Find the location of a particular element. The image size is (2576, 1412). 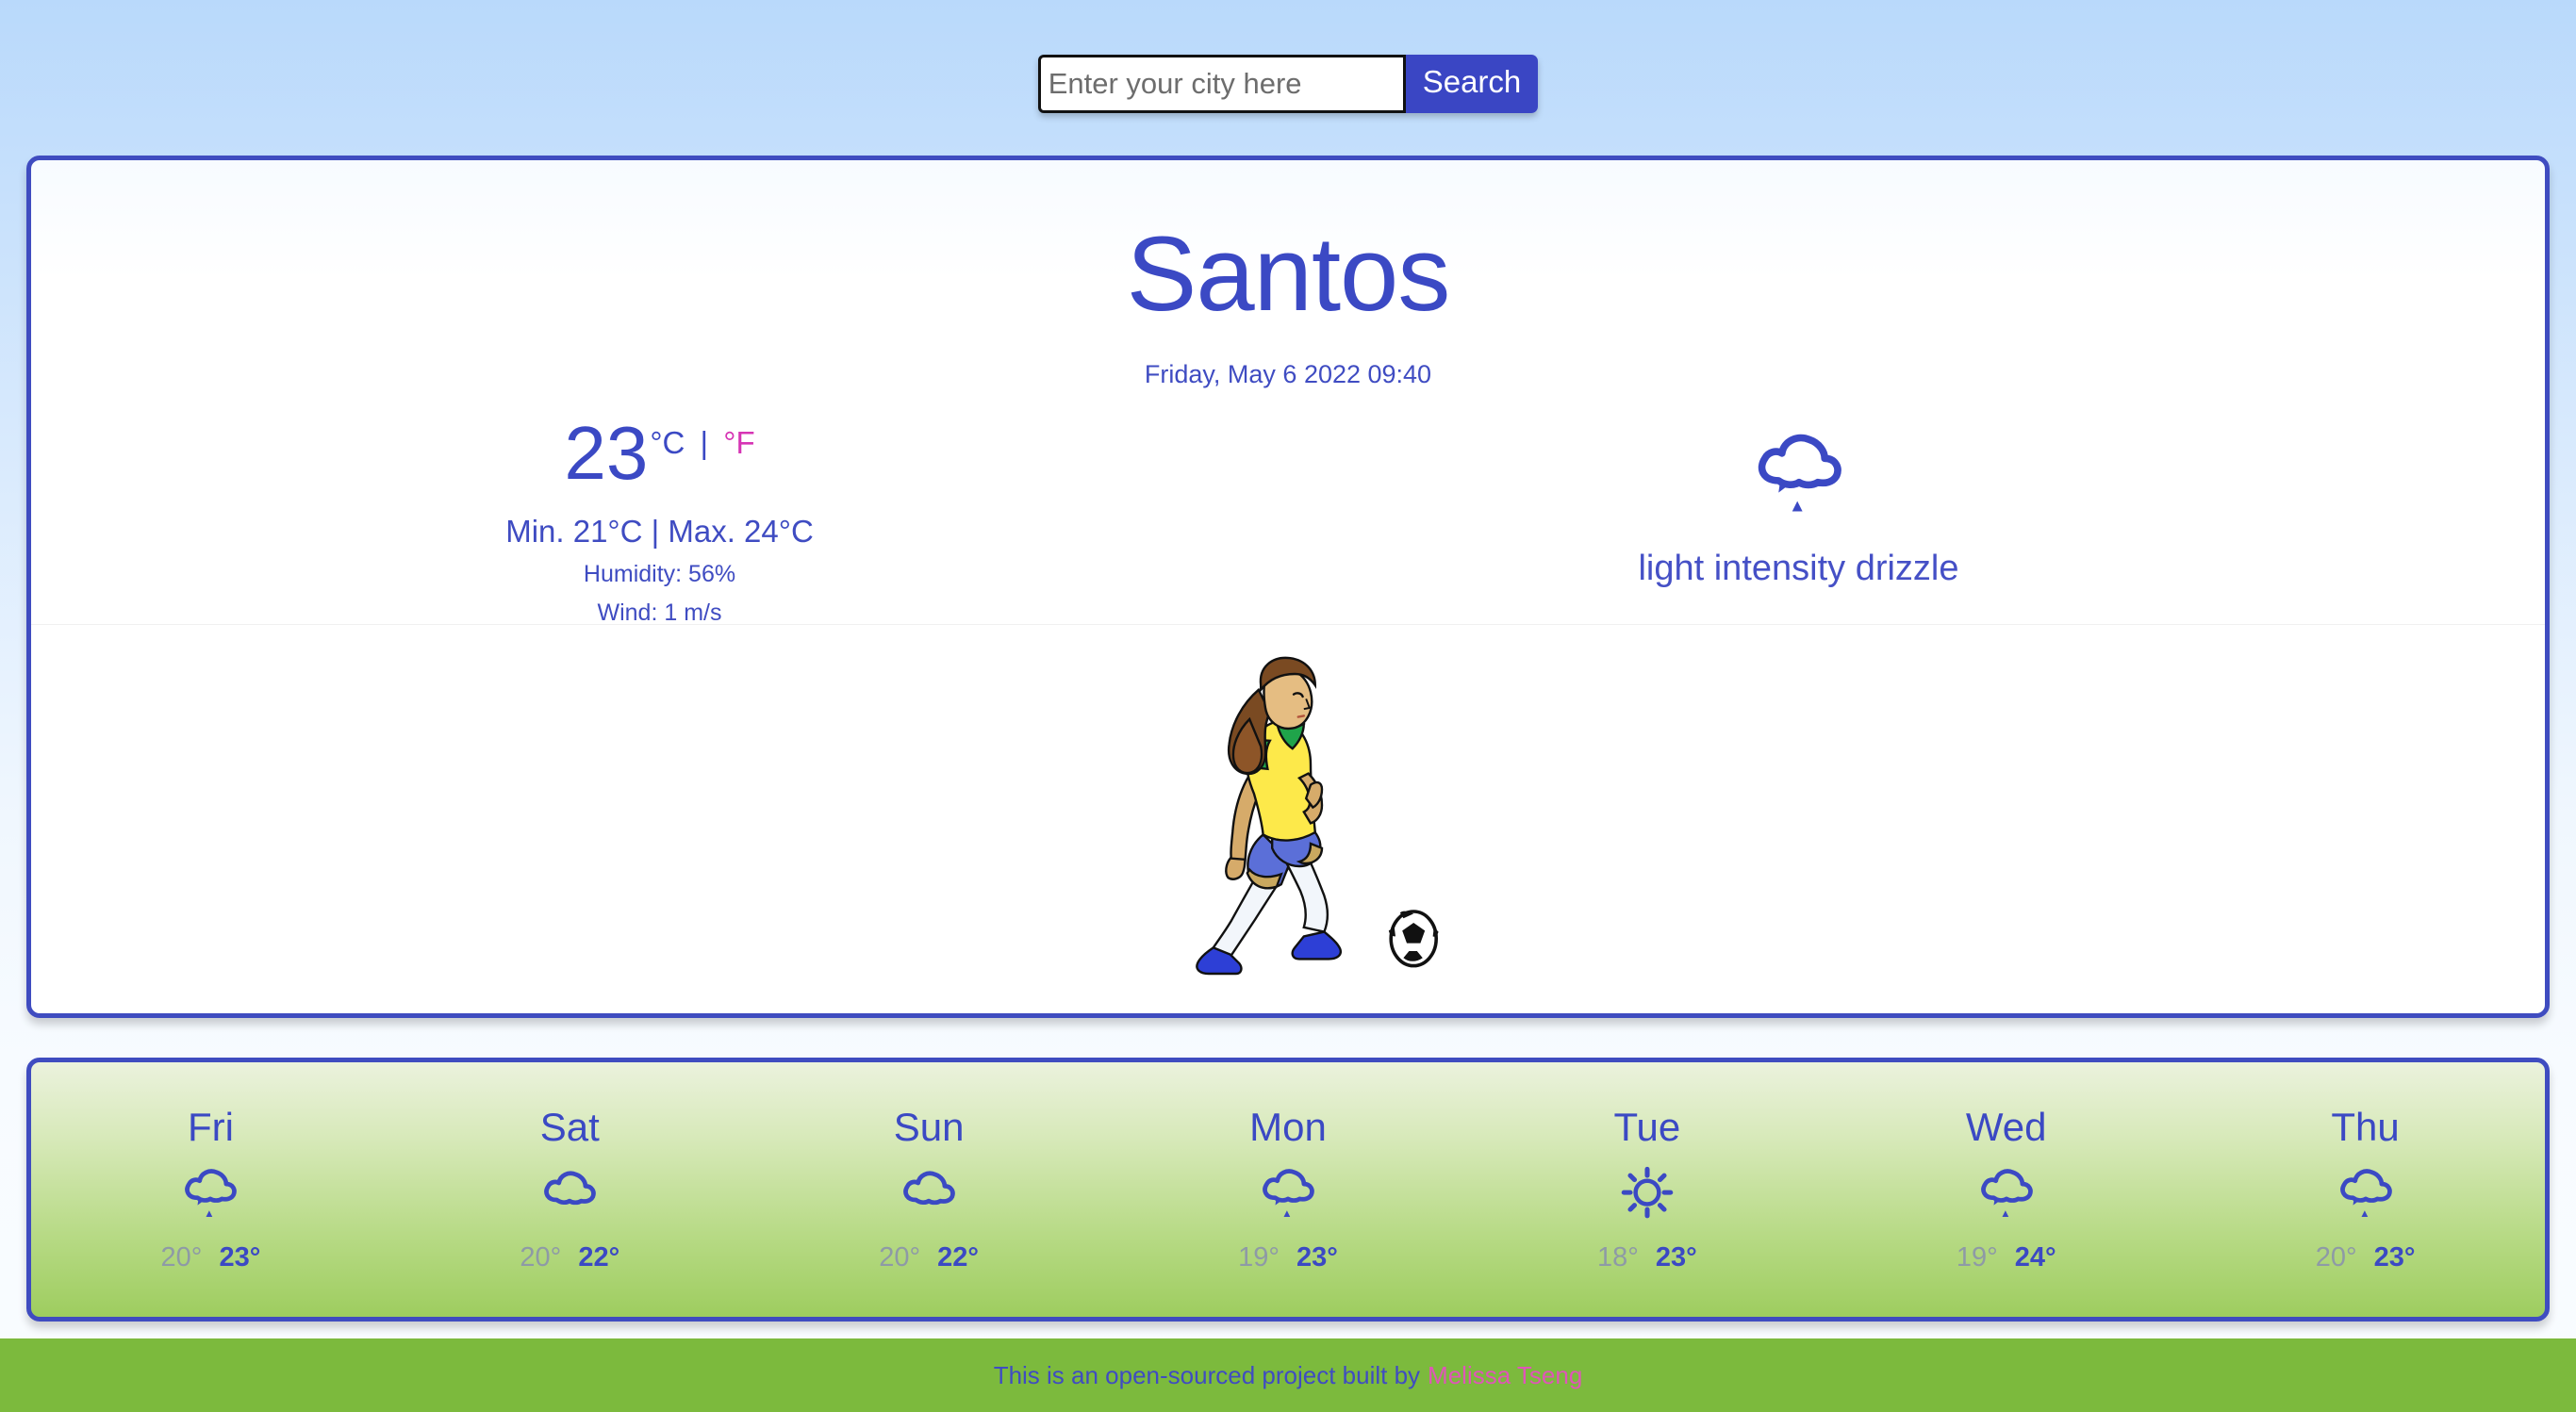

section-divider is located at coordinates (1288, 624).